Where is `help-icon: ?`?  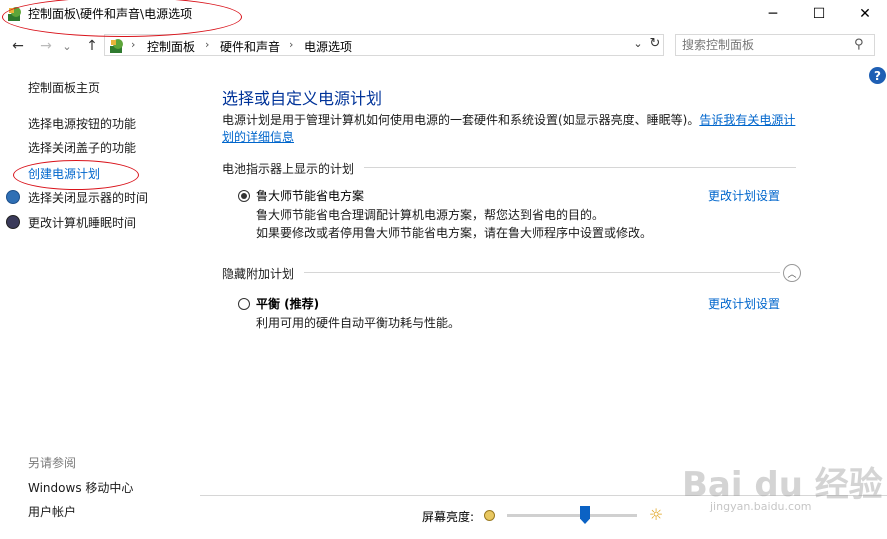
help-icon: ? is located at coordinates (877, 75).